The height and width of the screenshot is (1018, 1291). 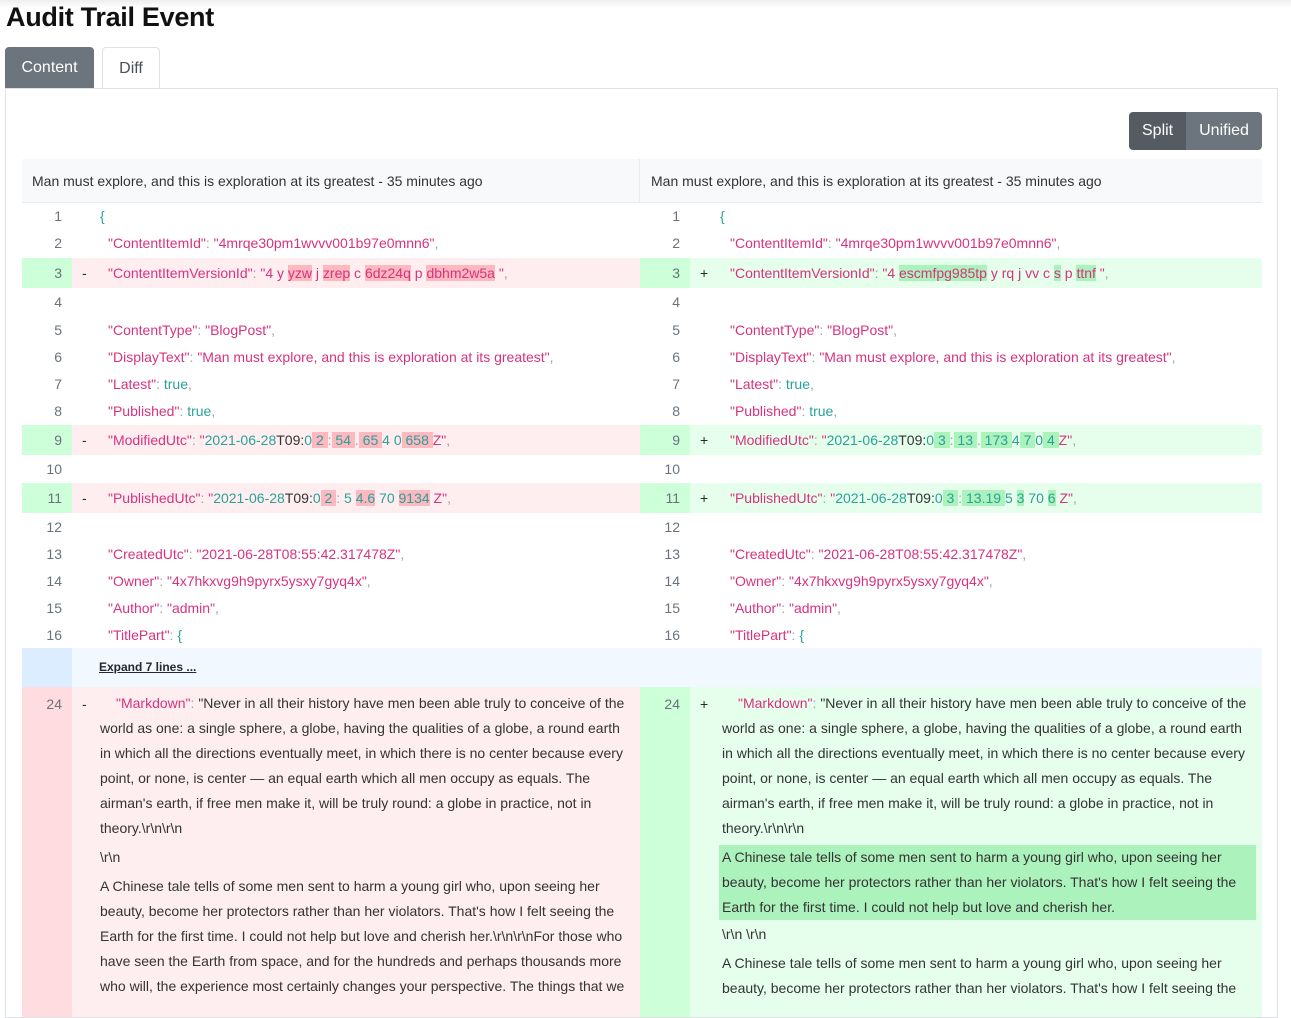 I want to click on json-value: "admin", so click(x=813, y=608).